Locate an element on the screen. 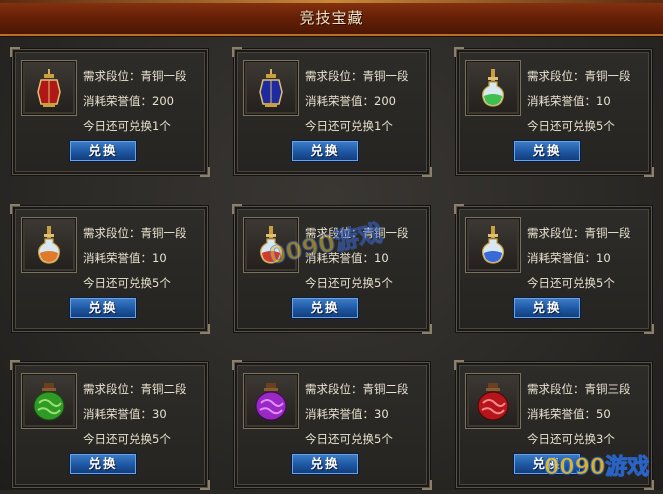 The image size is (663, 494). orange-potion-icon is located at coordinates (49, 245).